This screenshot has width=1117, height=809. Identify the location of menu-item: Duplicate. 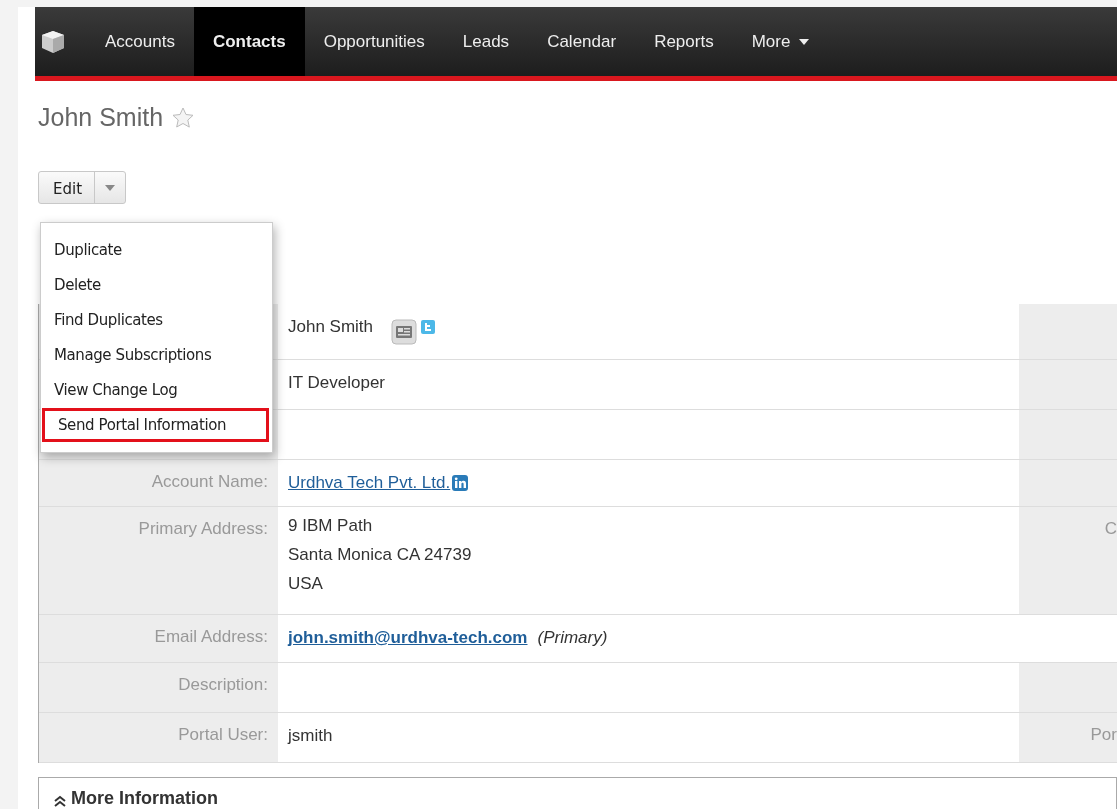
(156, 250).